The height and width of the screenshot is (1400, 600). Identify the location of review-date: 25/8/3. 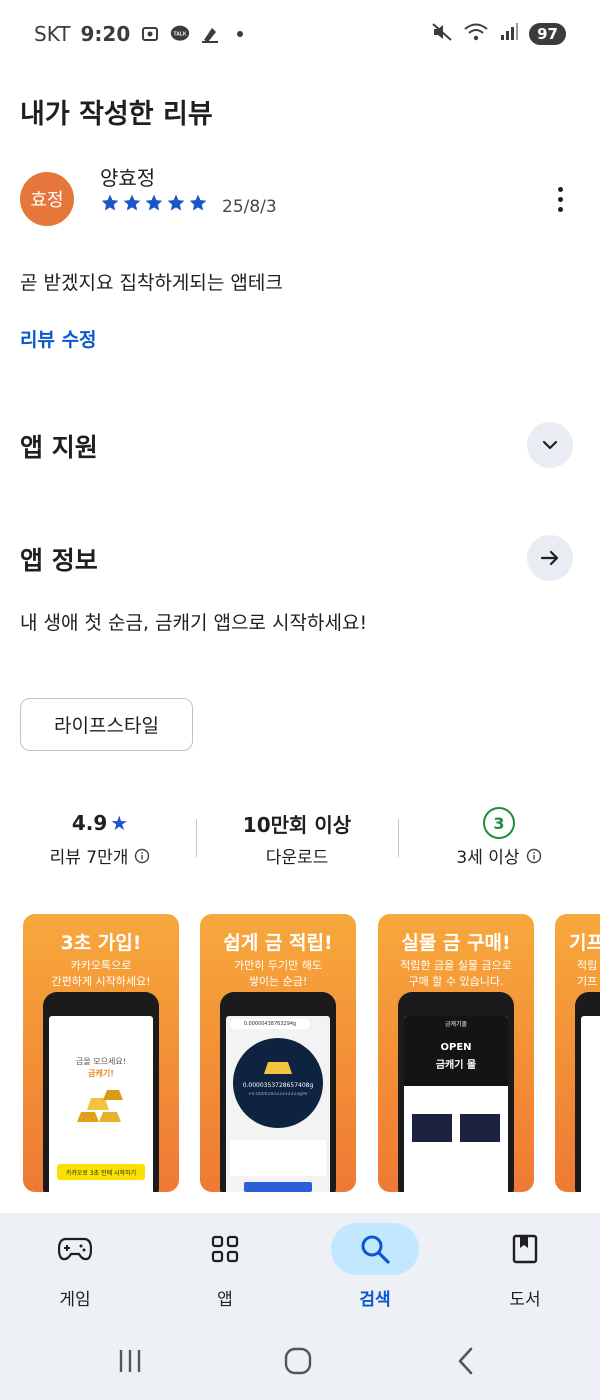
(249, 207).